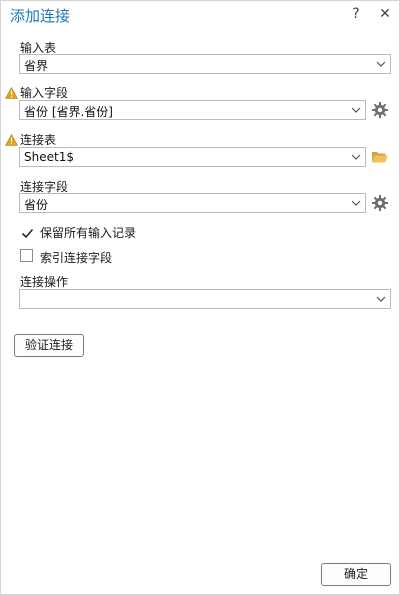  Describe the element at coordinates (356, 14) in the screenshot. I see `help-button: ?` at that location.